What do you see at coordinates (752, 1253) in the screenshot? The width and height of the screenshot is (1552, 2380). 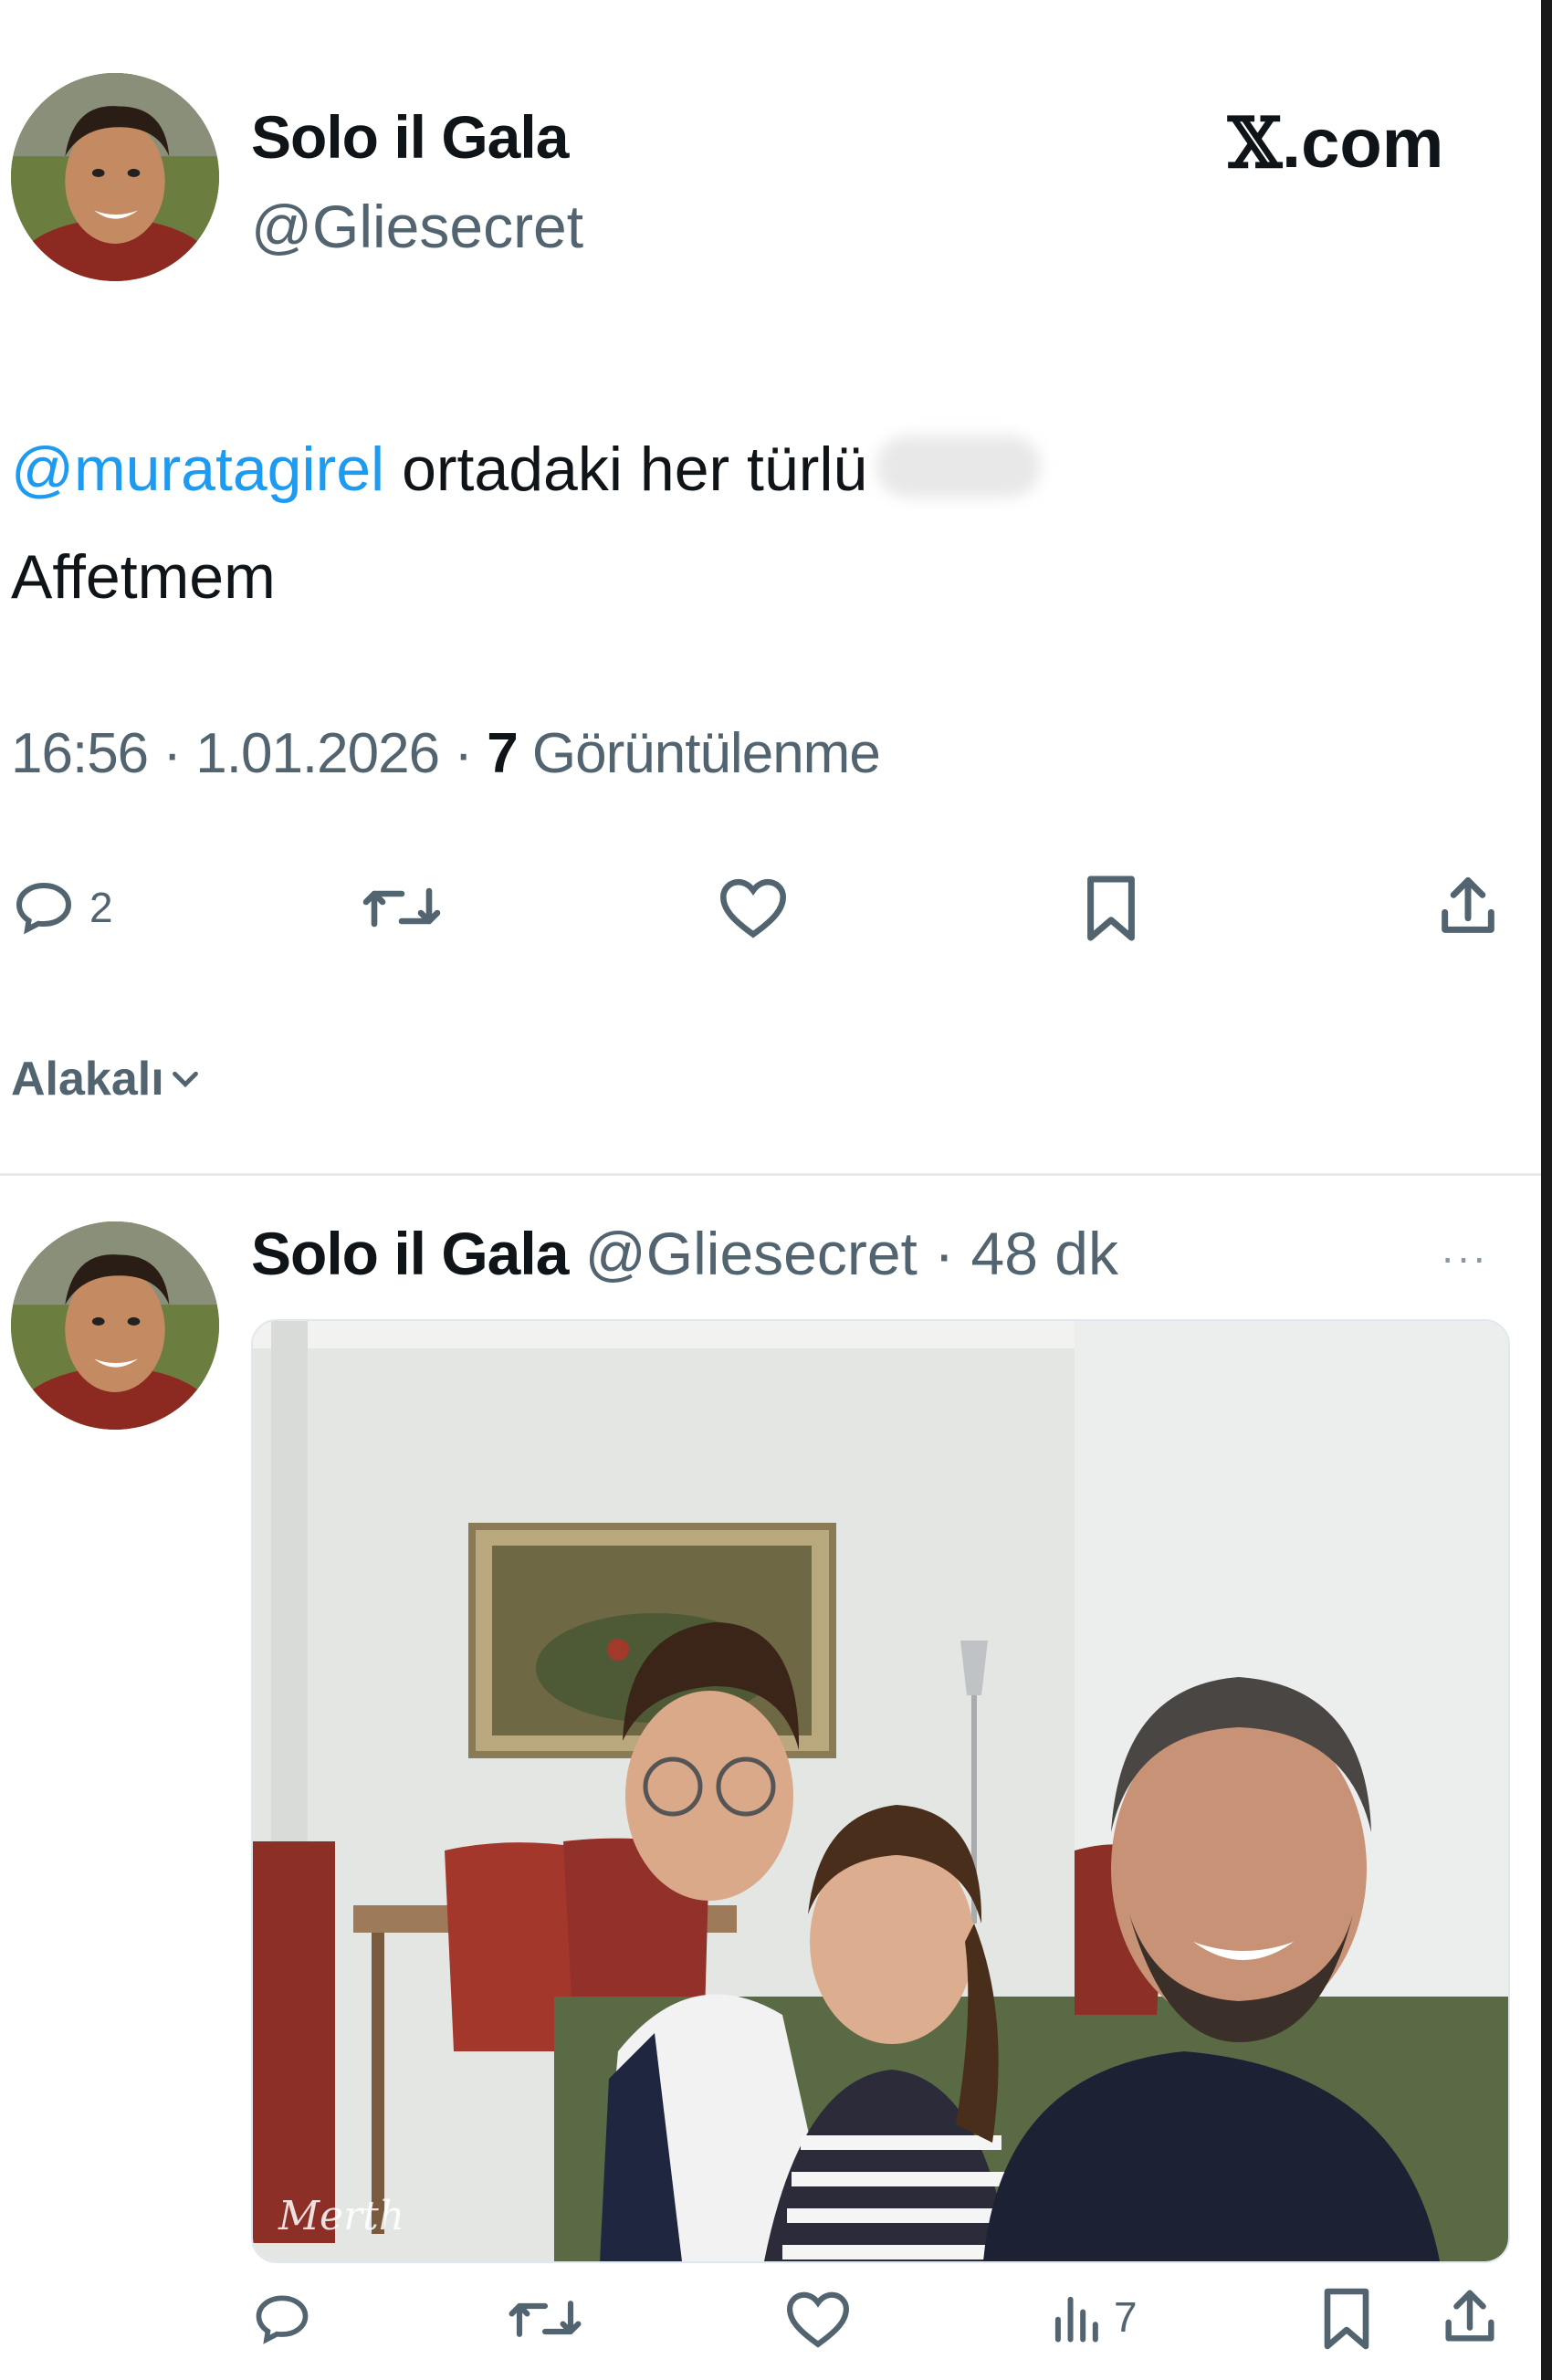 I see `reply-author-handle: @Gliesecret` at bounding box center [752, 1253].